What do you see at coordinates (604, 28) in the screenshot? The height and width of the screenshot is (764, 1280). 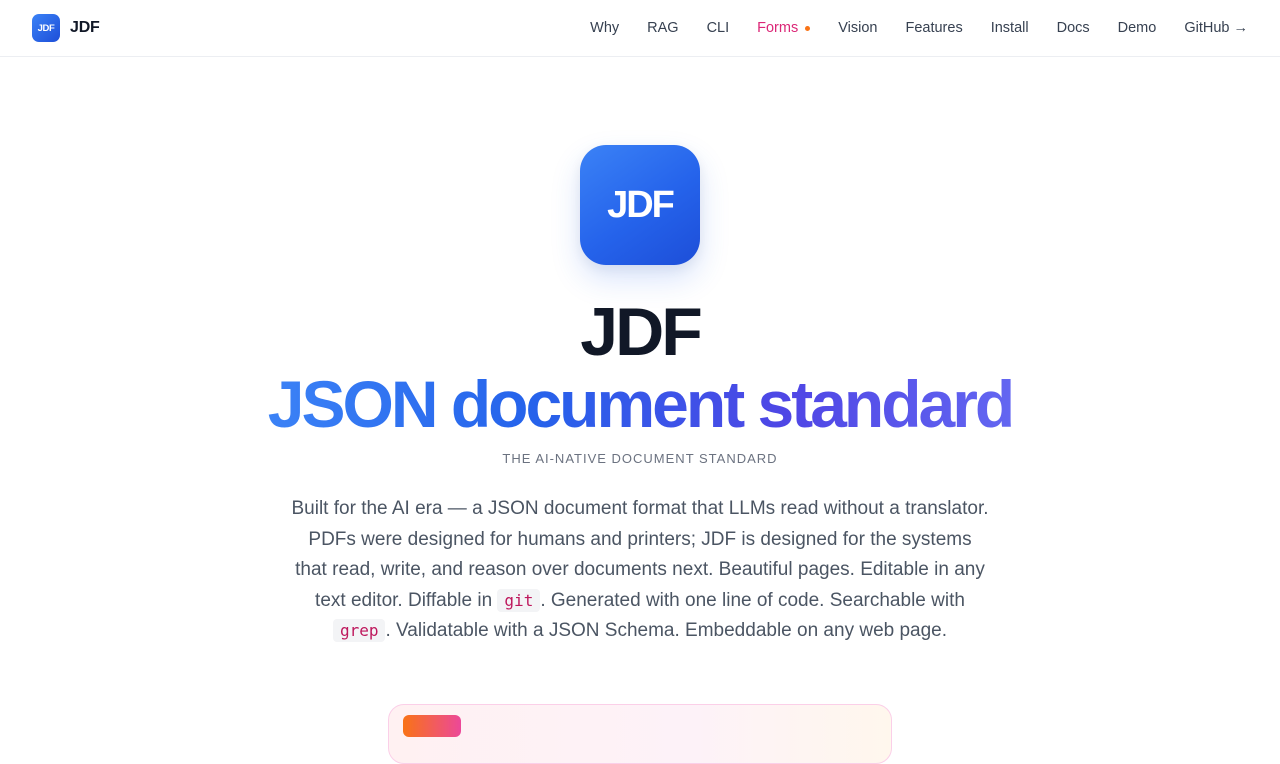 I see `nav-link-why: Why` at bounding box center [604, 28].